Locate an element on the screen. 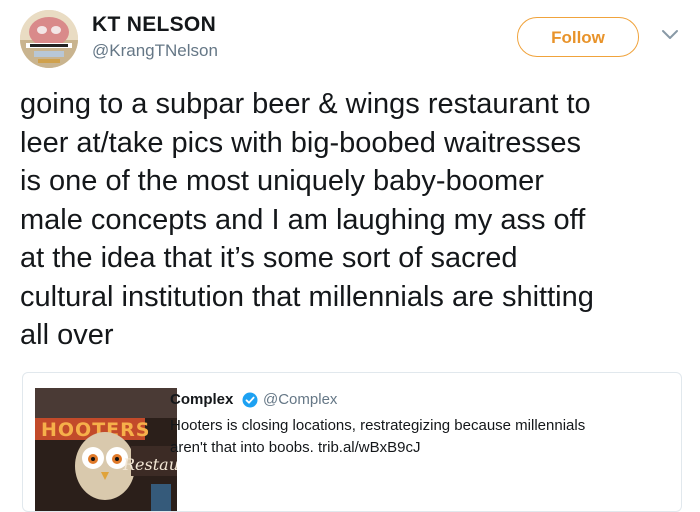  chevron-down-icon is located at coordinates (670, 35).